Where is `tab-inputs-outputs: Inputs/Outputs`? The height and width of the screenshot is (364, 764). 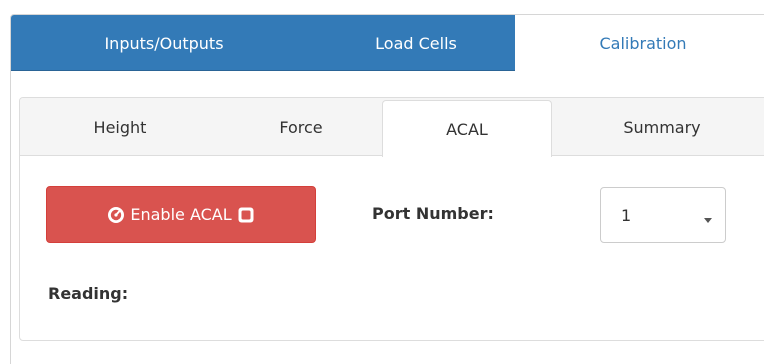 tab-inputs-outputs: Inputs/Outputs is located at coordinates (164, 43).